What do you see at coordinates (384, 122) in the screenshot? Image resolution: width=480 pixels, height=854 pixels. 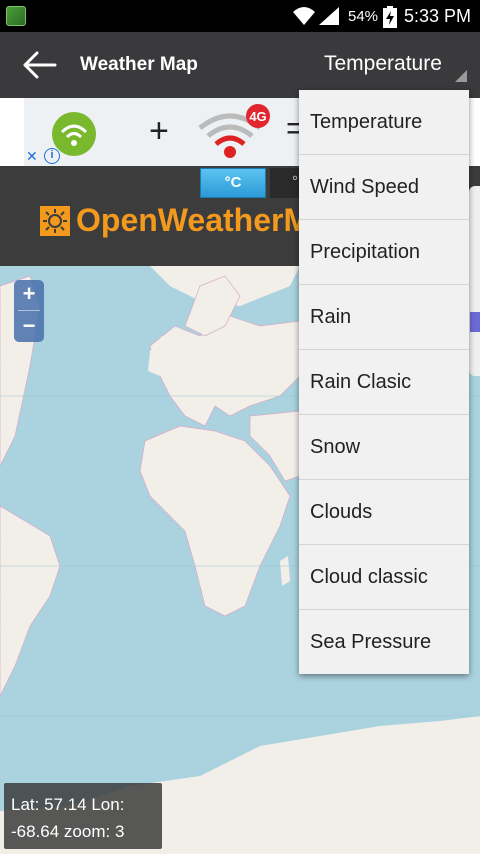 I see `menu-item-temperature: Temperature` at bounding box center [384, 122].